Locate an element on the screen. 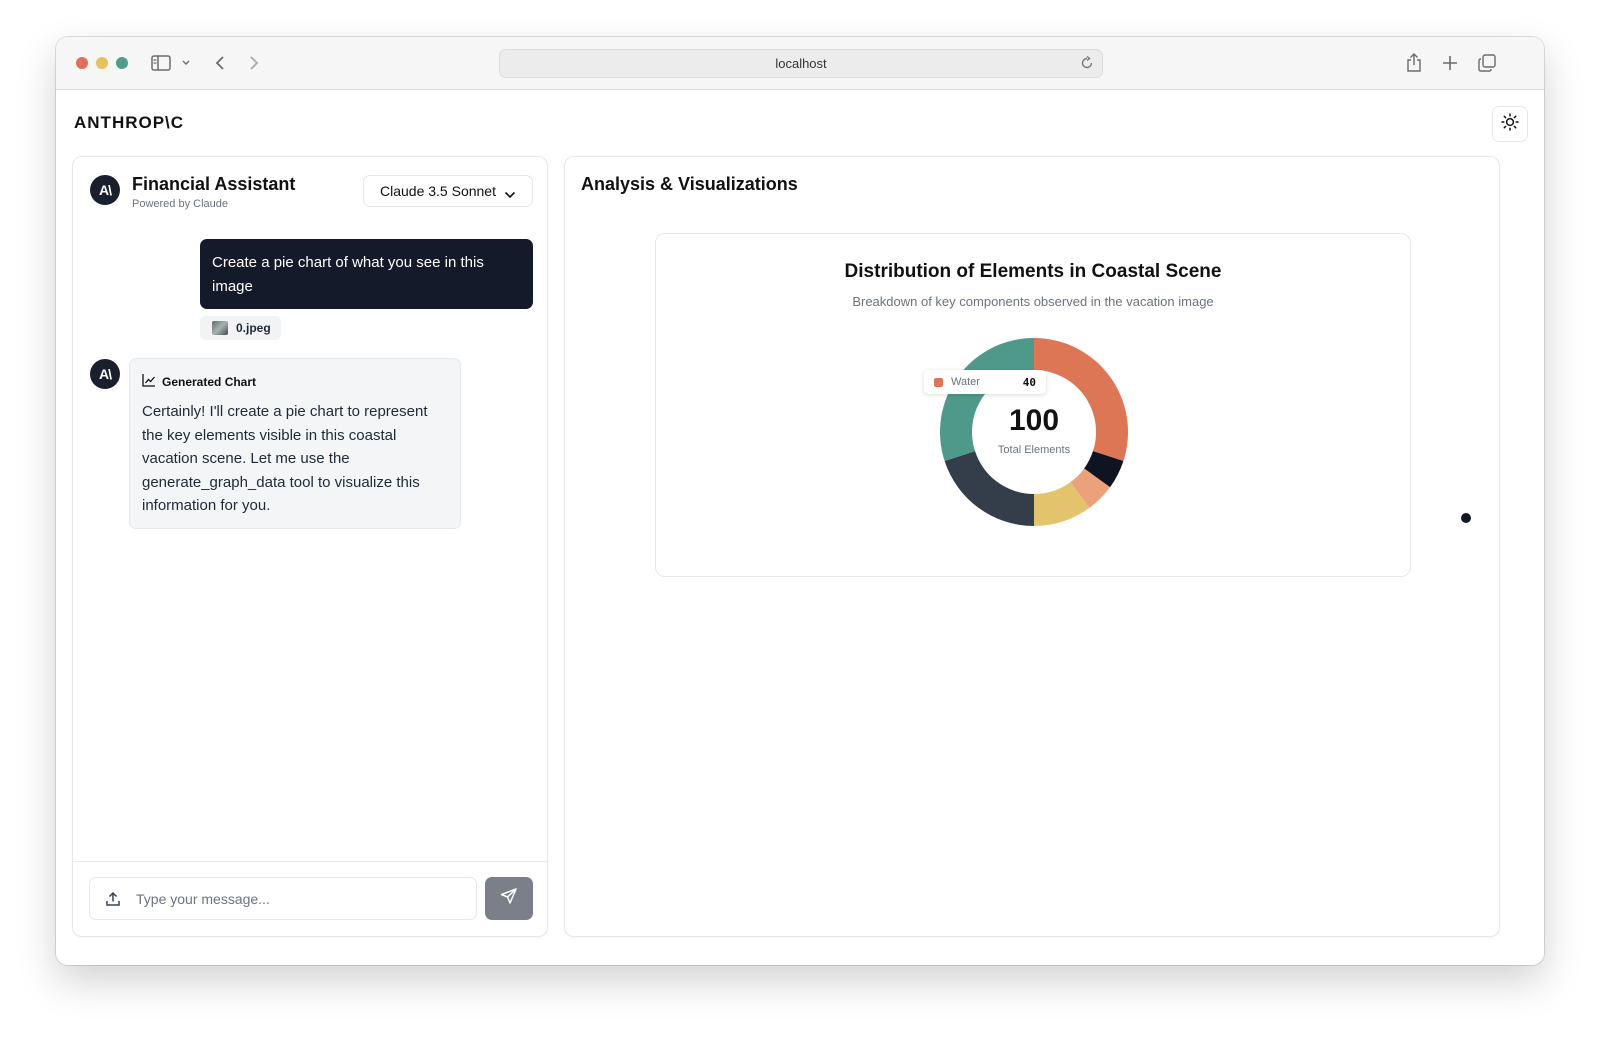 The image size is (1600, 1039). model-select: Claude 3.5 Sonnet is located at coordinates (448, 191).